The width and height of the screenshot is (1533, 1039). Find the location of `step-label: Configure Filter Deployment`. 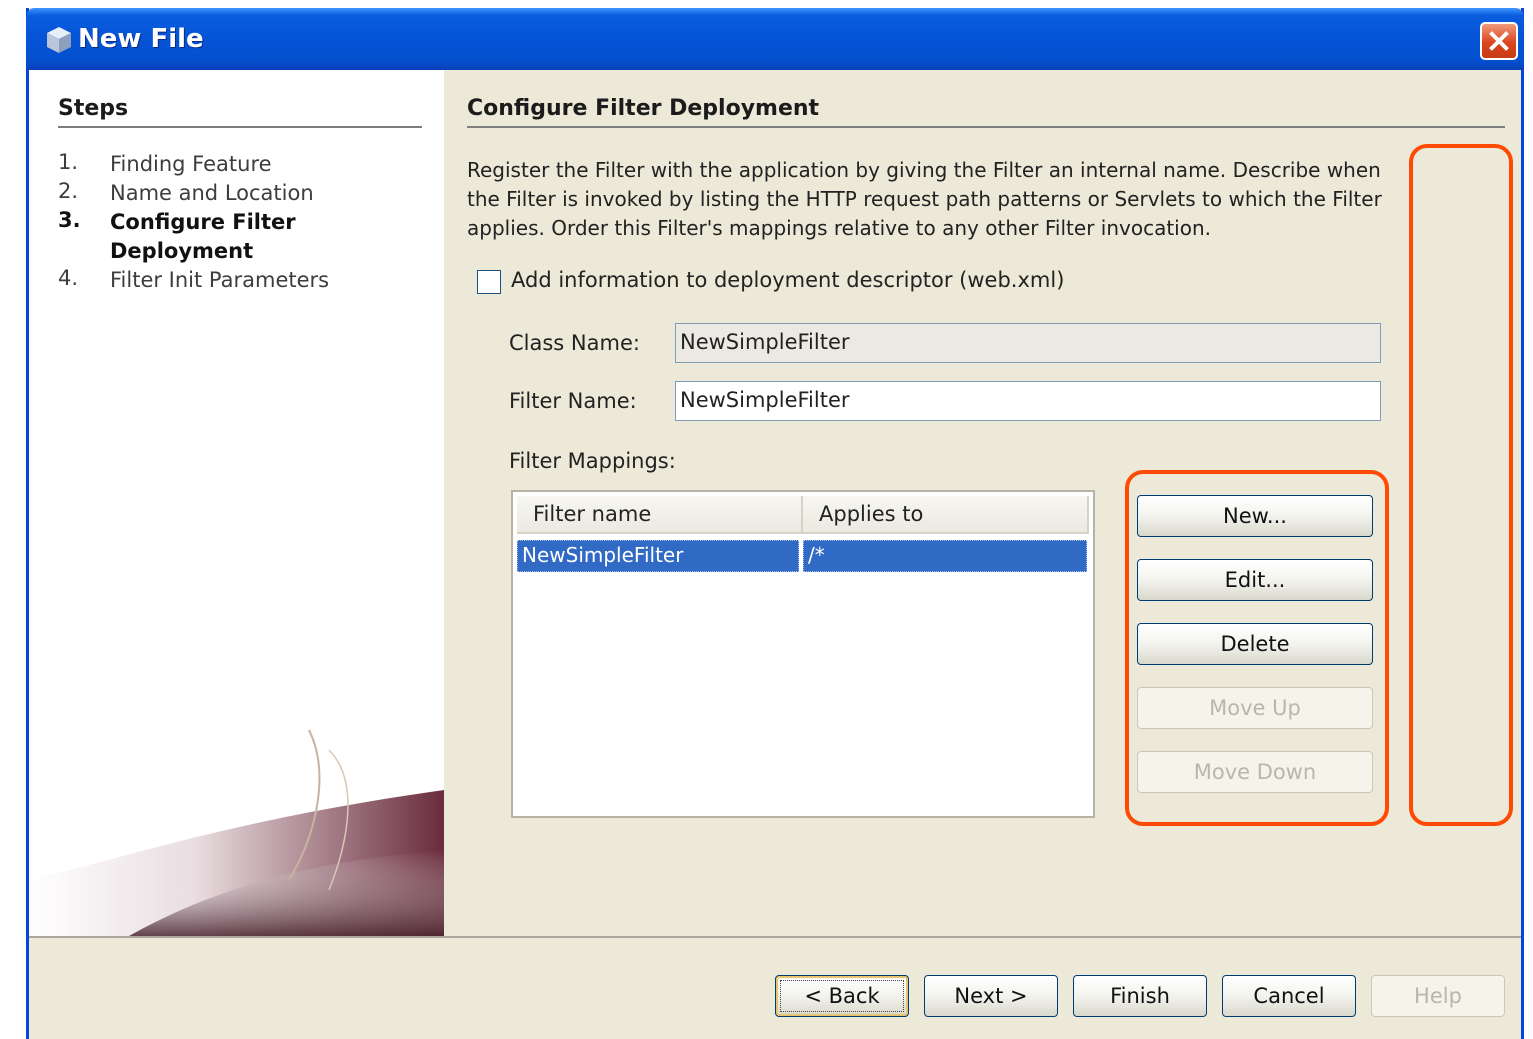

step-label: Configure Filter Deployment is located at coordinates (203, 236).